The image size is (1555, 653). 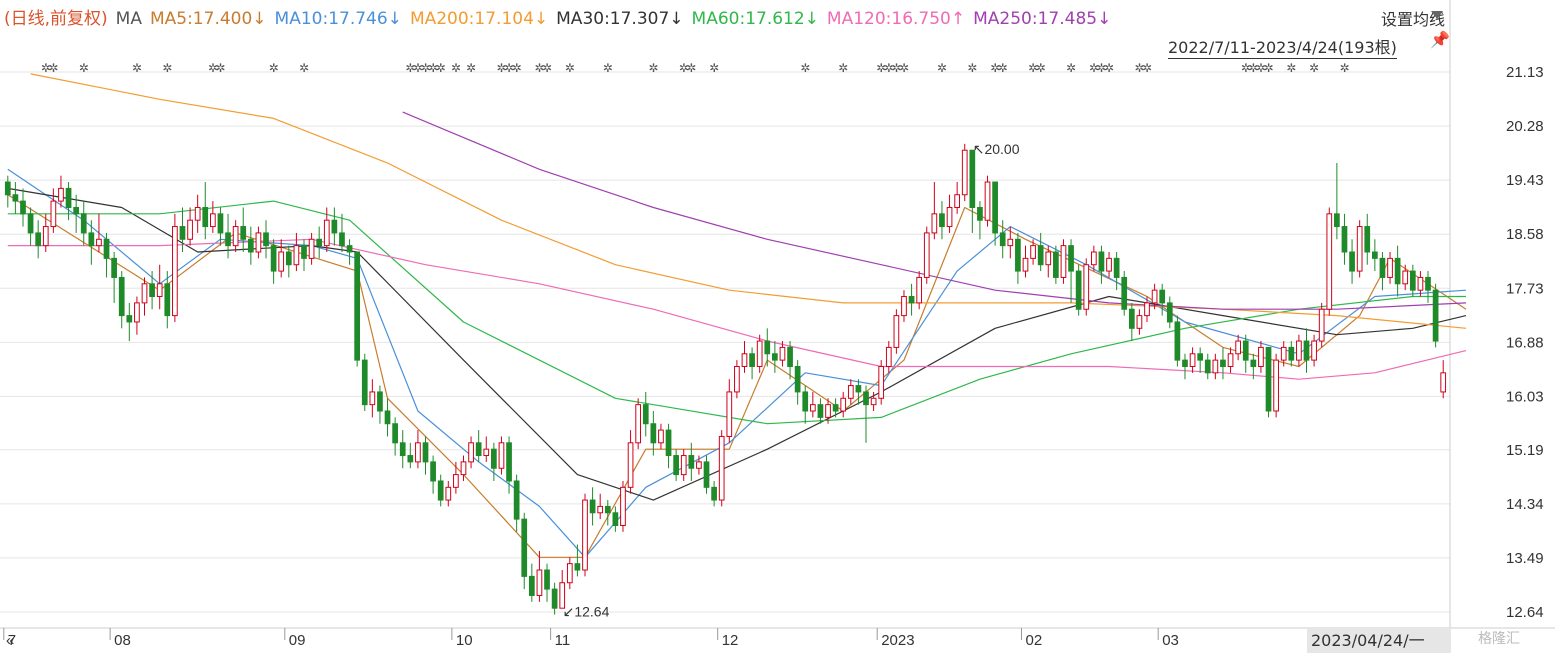 What do you see at coordinates (1437, 15) in the screenshot?
I see `chevron-down-icon` at bounding box center [1437, 15].